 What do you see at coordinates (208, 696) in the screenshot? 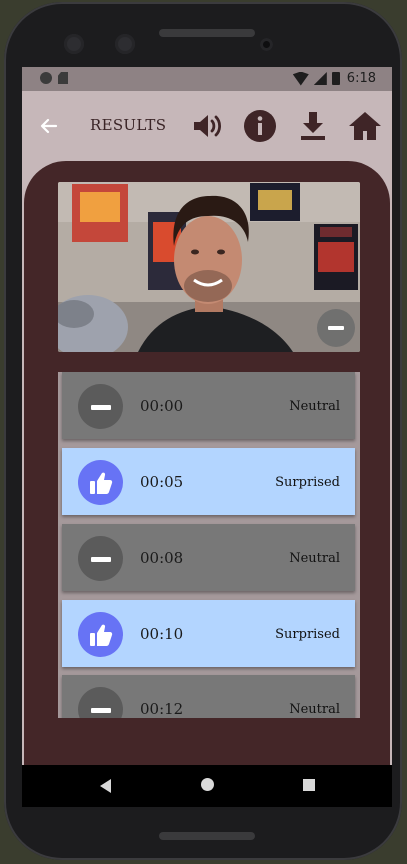
I see `result-row: 00:12 Neutral` at bounding box center [208, 696].